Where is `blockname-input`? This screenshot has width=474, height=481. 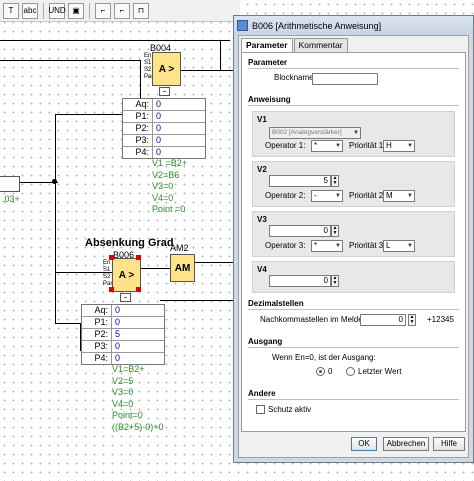 blockname-input is located at coordinates (345, 79).